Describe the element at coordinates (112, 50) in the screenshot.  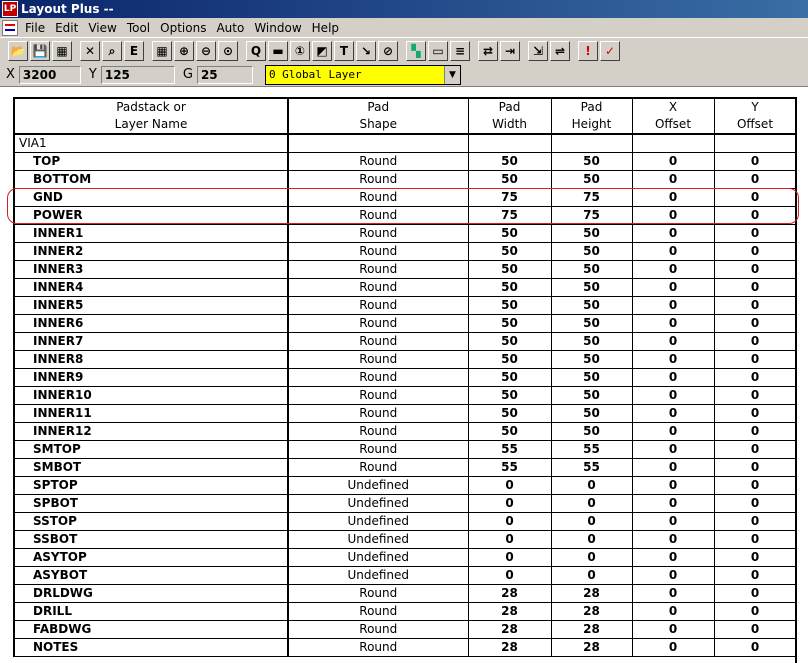
I see `find-icon: ⌕` at that location.